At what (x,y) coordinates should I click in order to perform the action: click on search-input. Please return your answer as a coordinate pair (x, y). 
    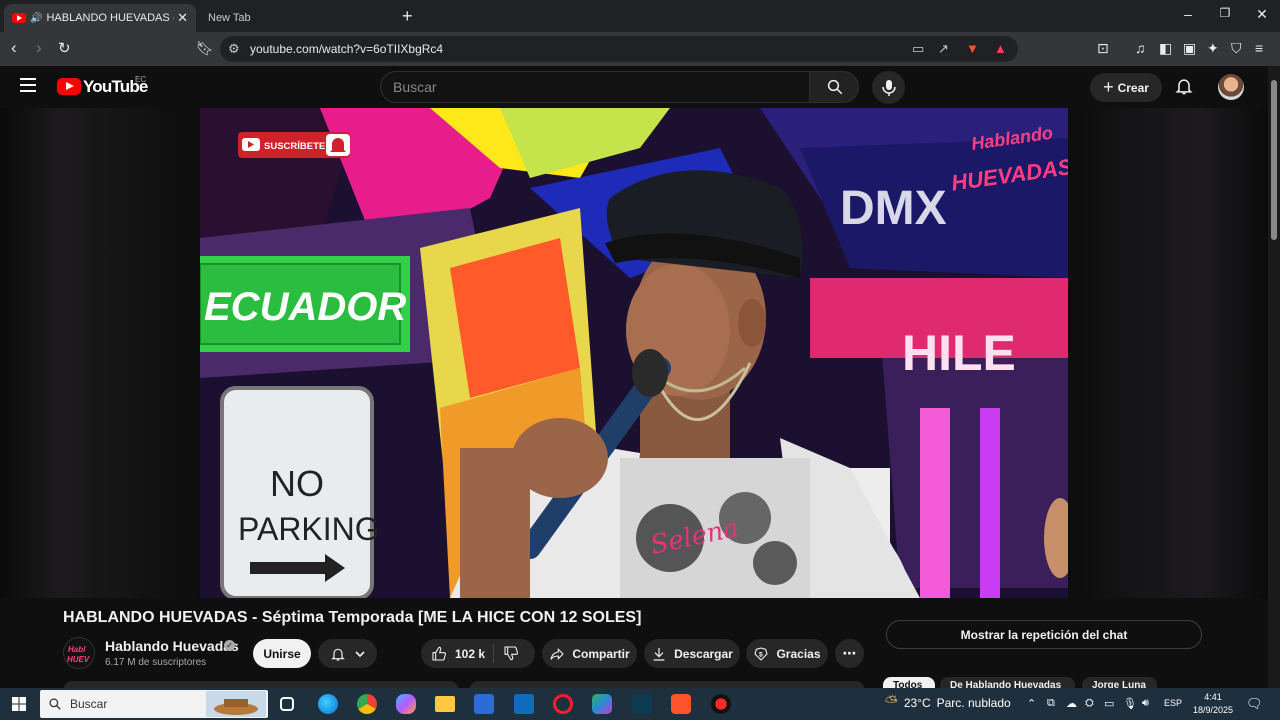
    Looking at the image, I should click on (593, 87).